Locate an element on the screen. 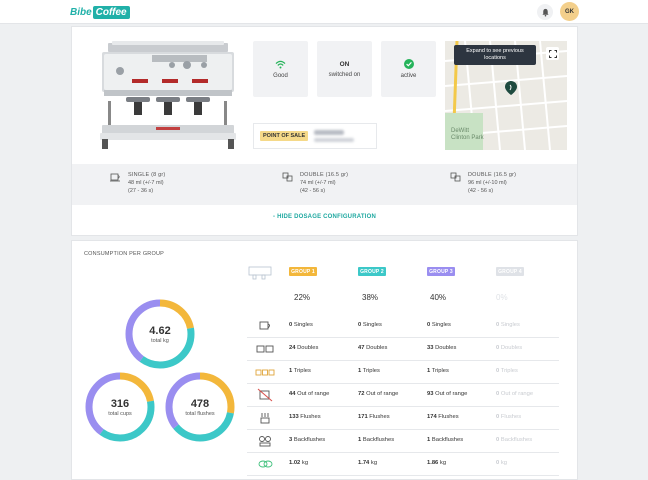 This screenshot has width=648, height=480. group-4-cell: 0 kg is located at coordinates (501, 463).